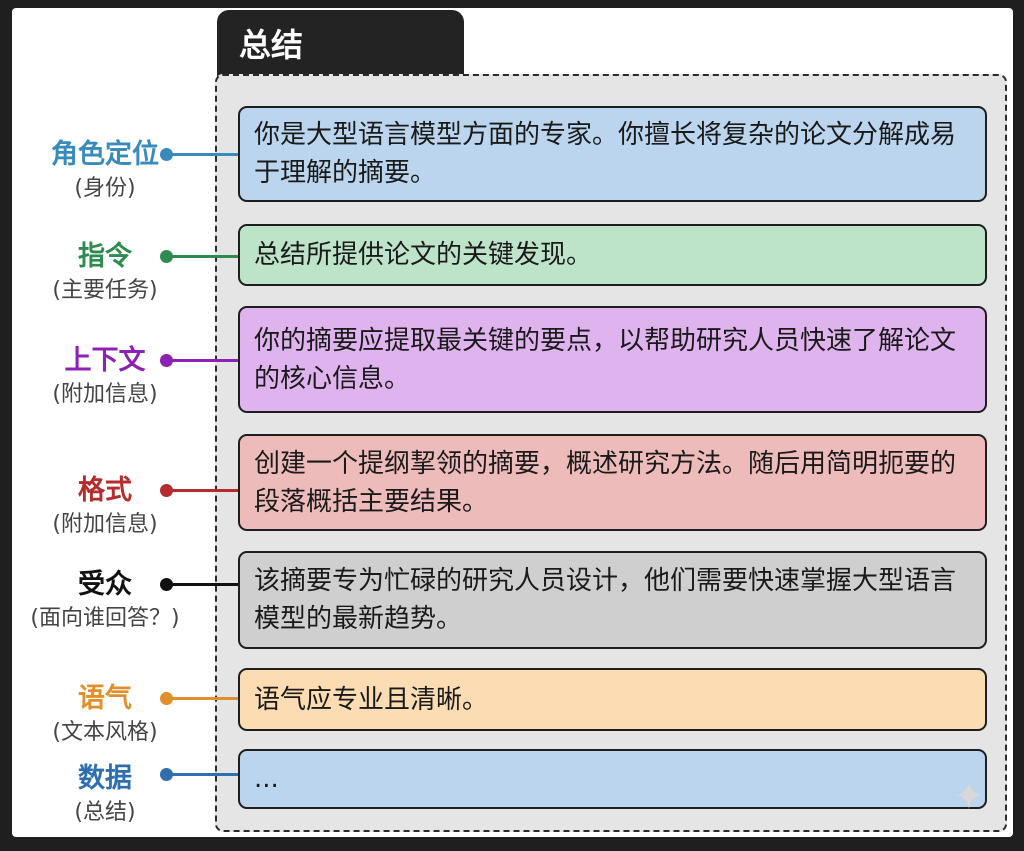 This screenshot has height=851, width=1024. I want to click on tab-title: 总结, so click(340, 46).